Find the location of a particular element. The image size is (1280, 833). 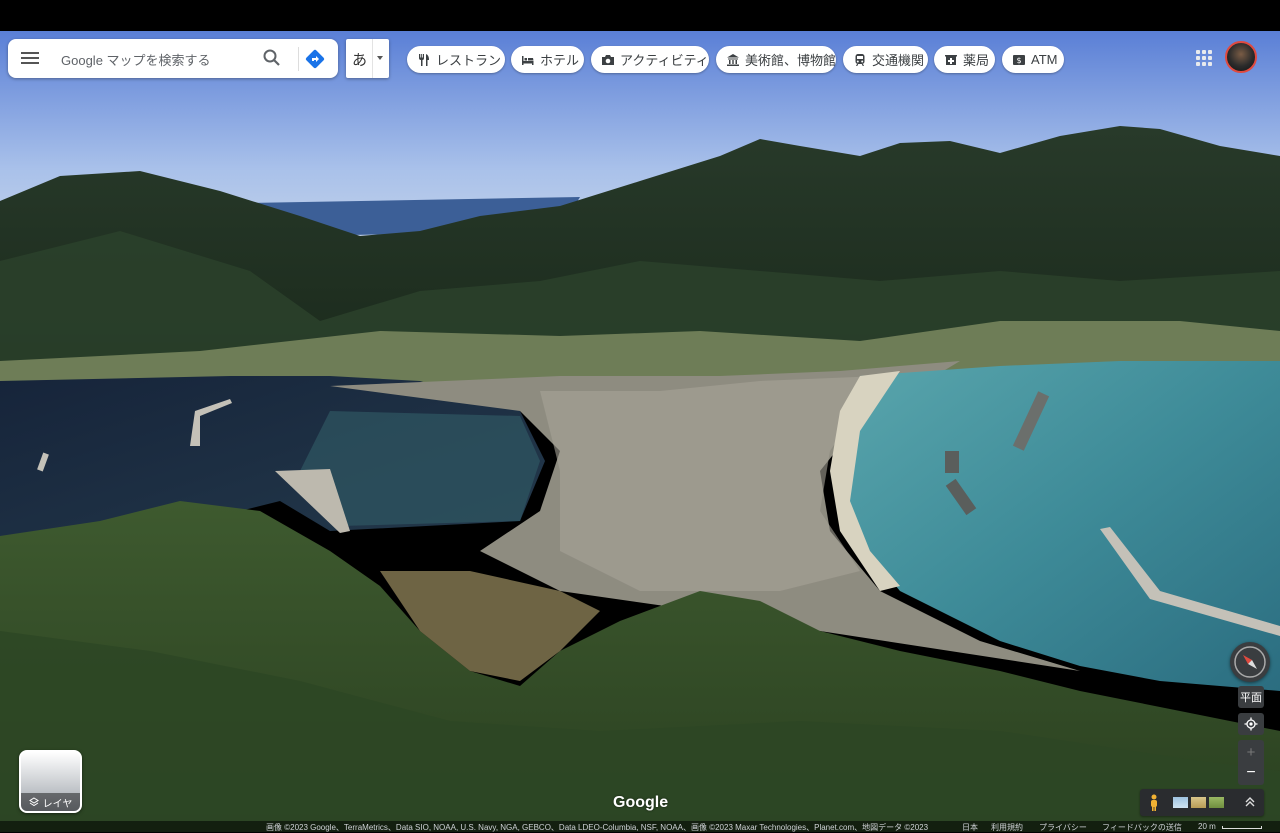

chip-label: 薬局 is located at coordinates (976, 60).